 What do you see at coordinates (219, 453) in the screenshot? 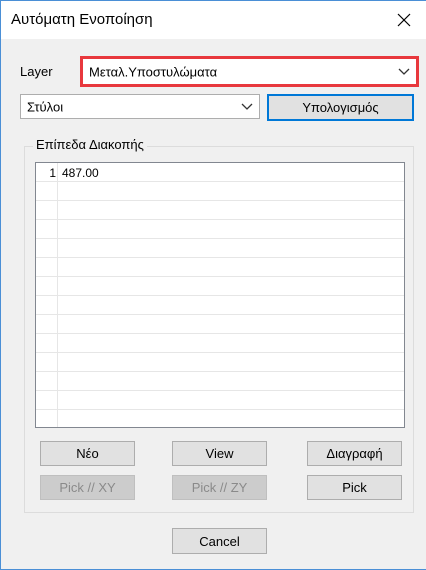
I see `view-button: View` at bounding box center [219, 453].